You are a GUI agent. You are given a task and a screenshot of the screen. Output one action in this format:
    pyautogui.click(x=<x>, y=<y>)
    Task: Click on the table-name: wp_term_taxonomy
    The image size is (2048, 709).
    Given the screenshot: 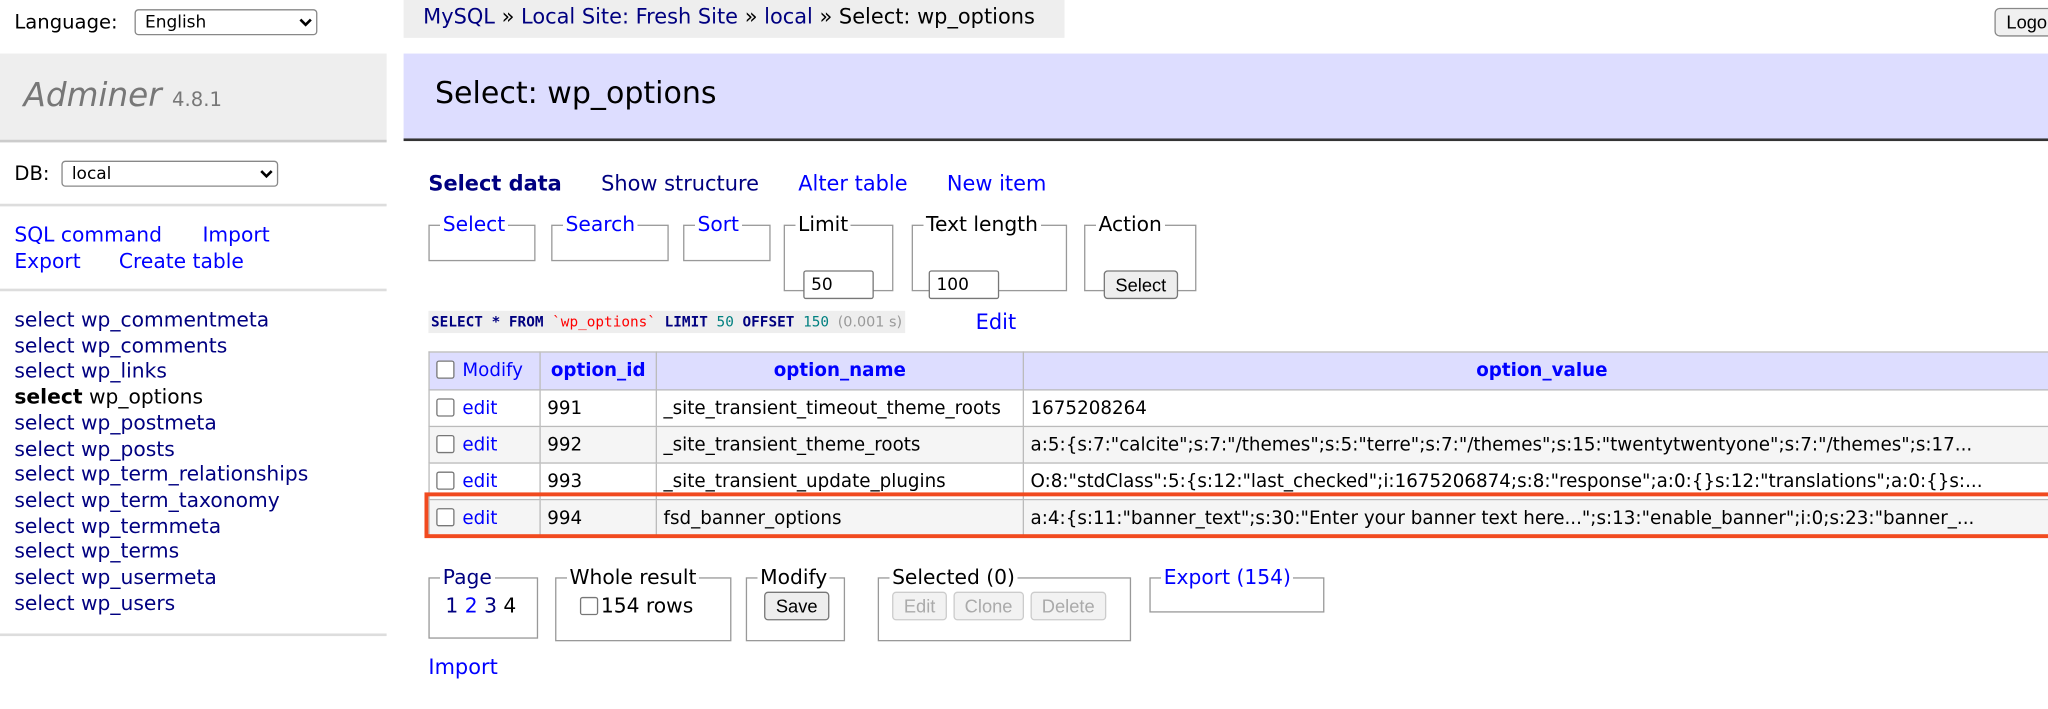 What is the action you would take?
    pyautogui.click(x=180, y=500)
    